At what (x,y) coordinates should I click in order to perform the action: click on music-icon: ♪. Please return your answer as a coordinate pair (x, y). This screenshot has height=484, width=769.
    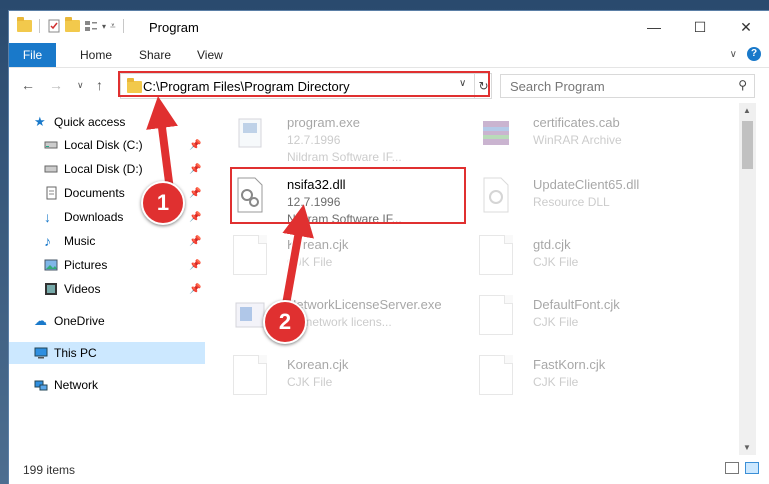
    Looking at the image, I should click on (47, 241).